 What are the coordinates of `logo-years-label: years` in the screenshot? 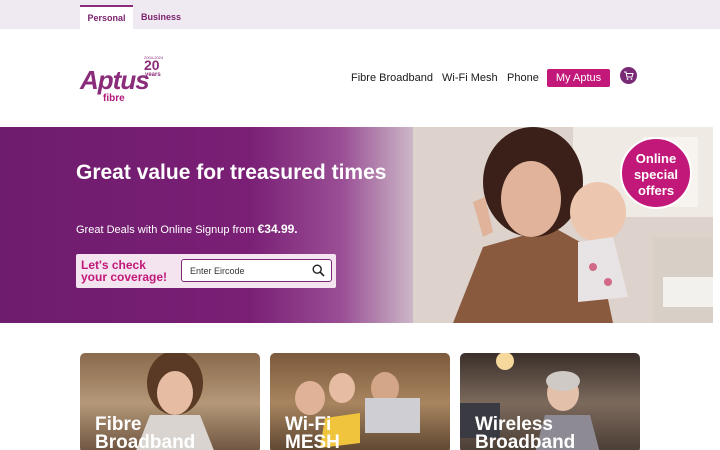 It's located at (153, 75).